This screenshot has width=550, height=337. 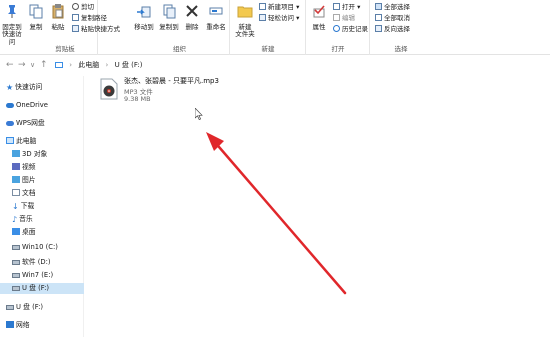 I want to click on sidebar-item-videos: 视频, so click(x=42, y=167).